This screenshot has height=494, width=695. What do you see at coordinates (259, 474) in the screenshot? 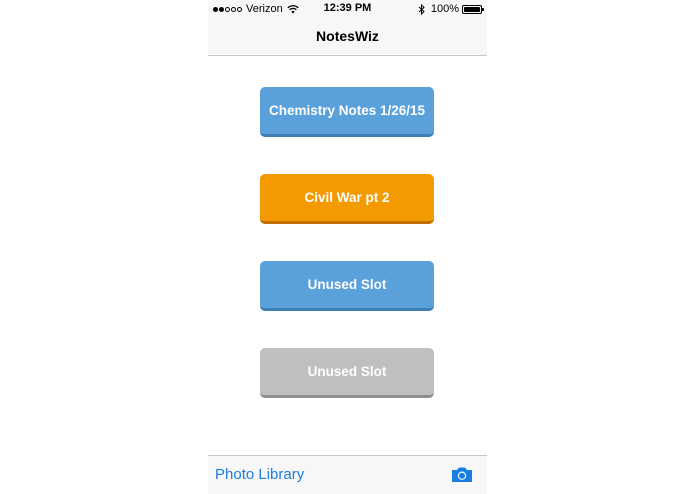
I see `photo-library-button: Photo Library` at bounding box center [259, 474].